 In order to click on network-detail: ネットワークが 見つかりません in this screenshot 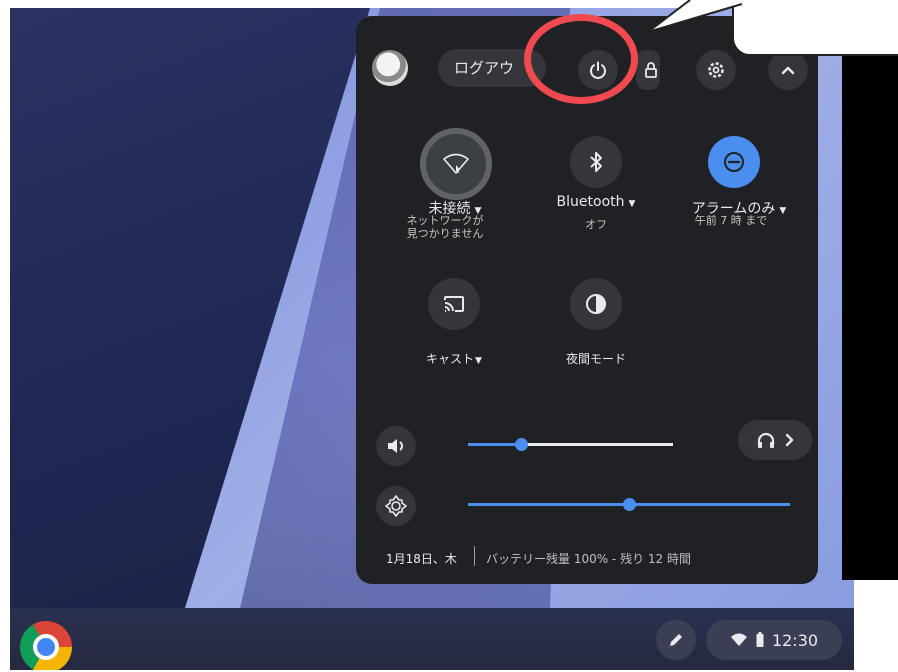, I will do `click(445, 227)`.